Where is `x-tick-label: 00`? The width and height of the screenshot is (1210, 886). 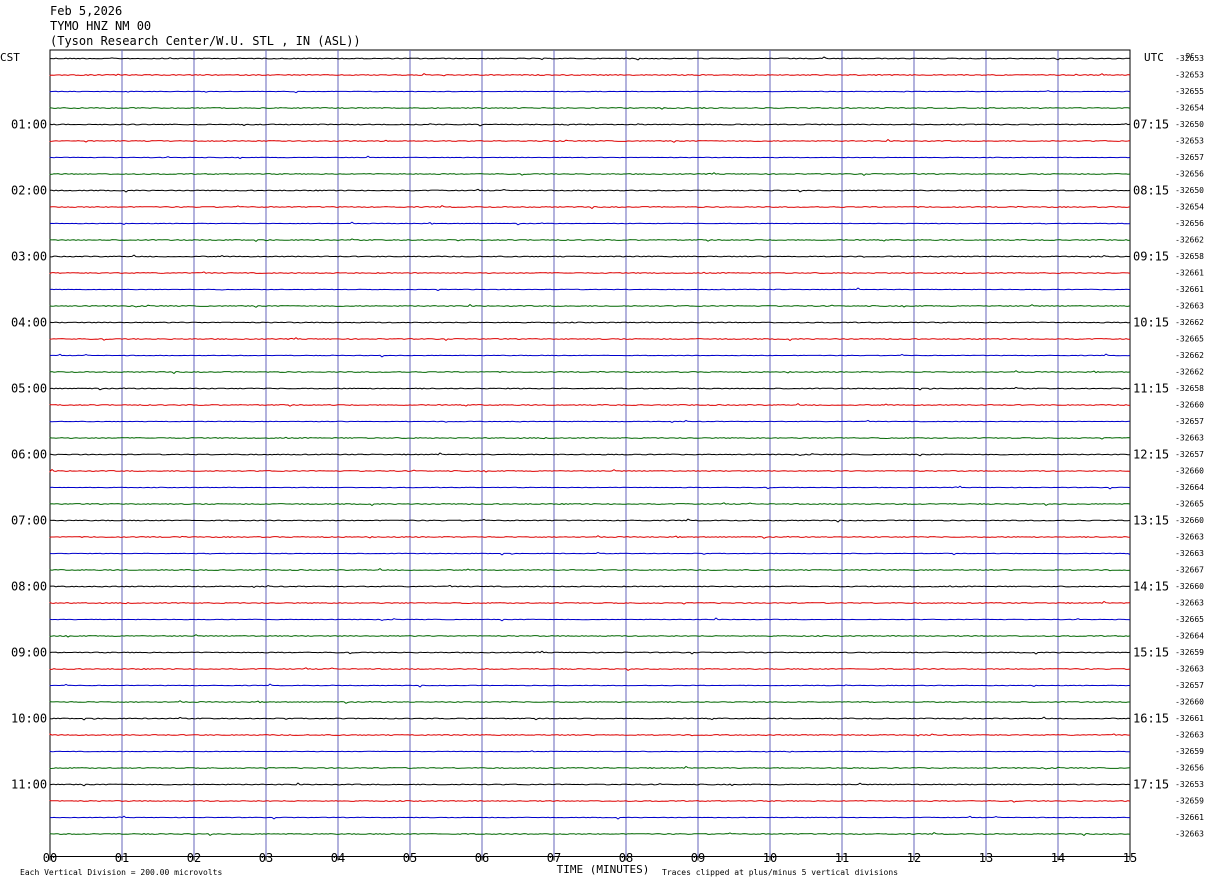
x-tick-label: 00 is located at coordinates (50, 858).